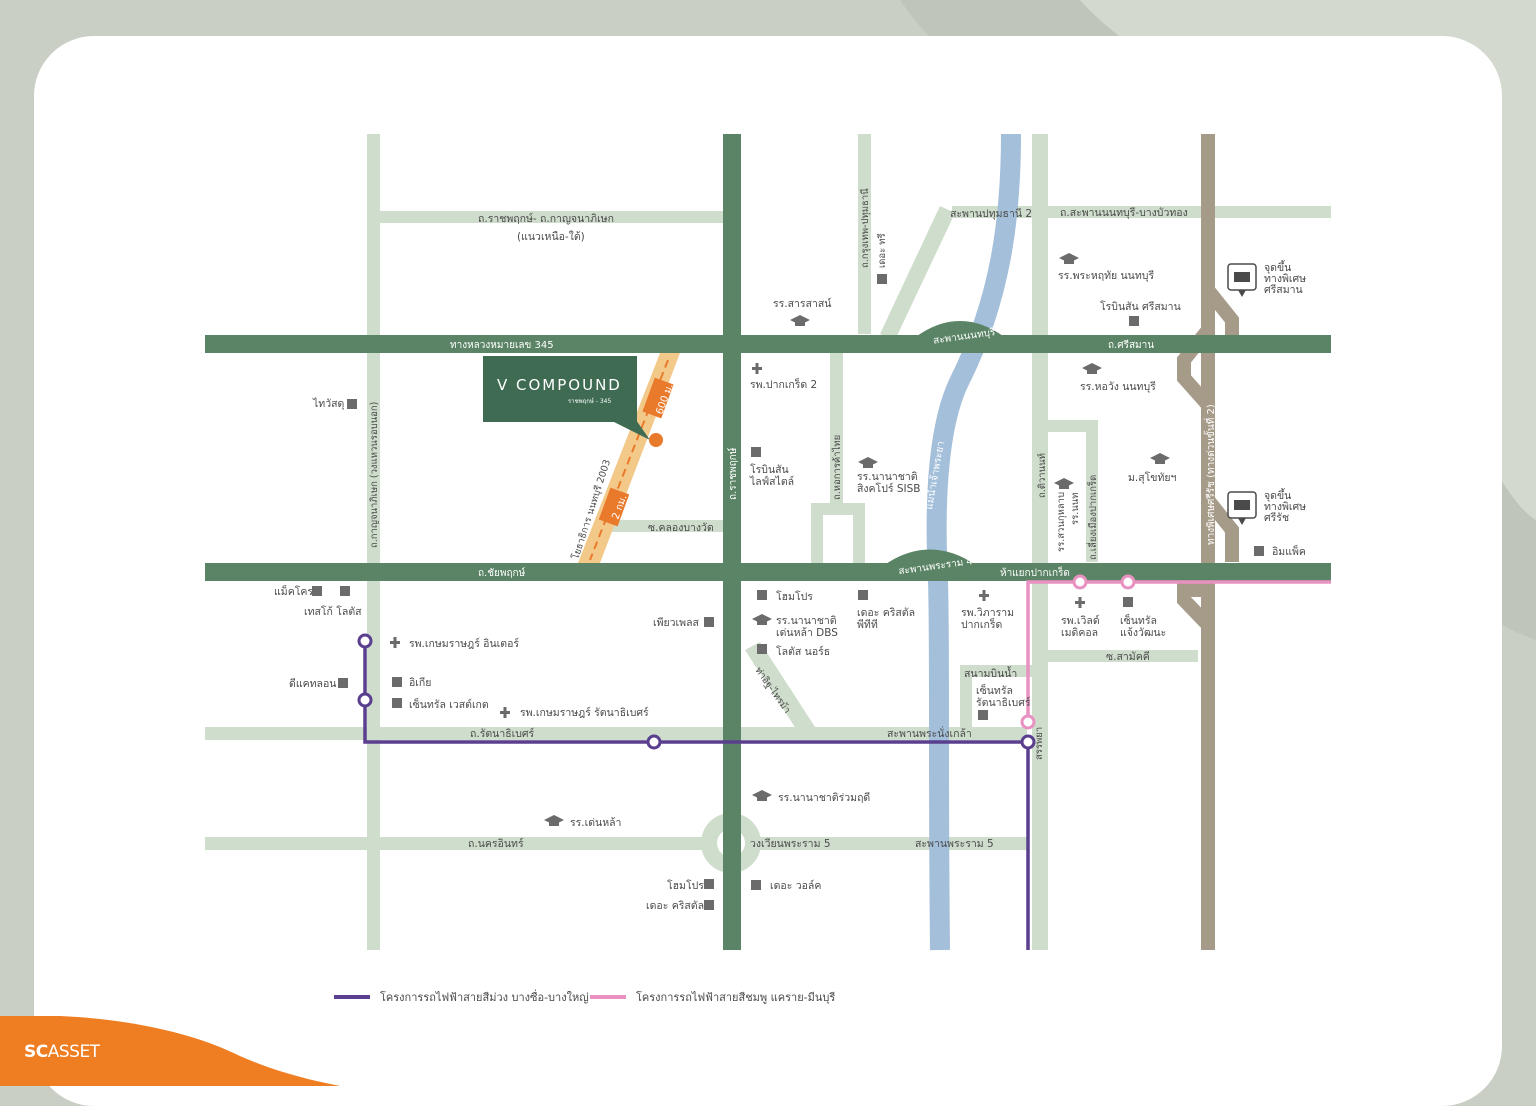  What do you see at coordinates (837, 467) in the screenshot?
I see `svg-text: ถ.หอการค้าไทย` at bounding box center [837, 467].